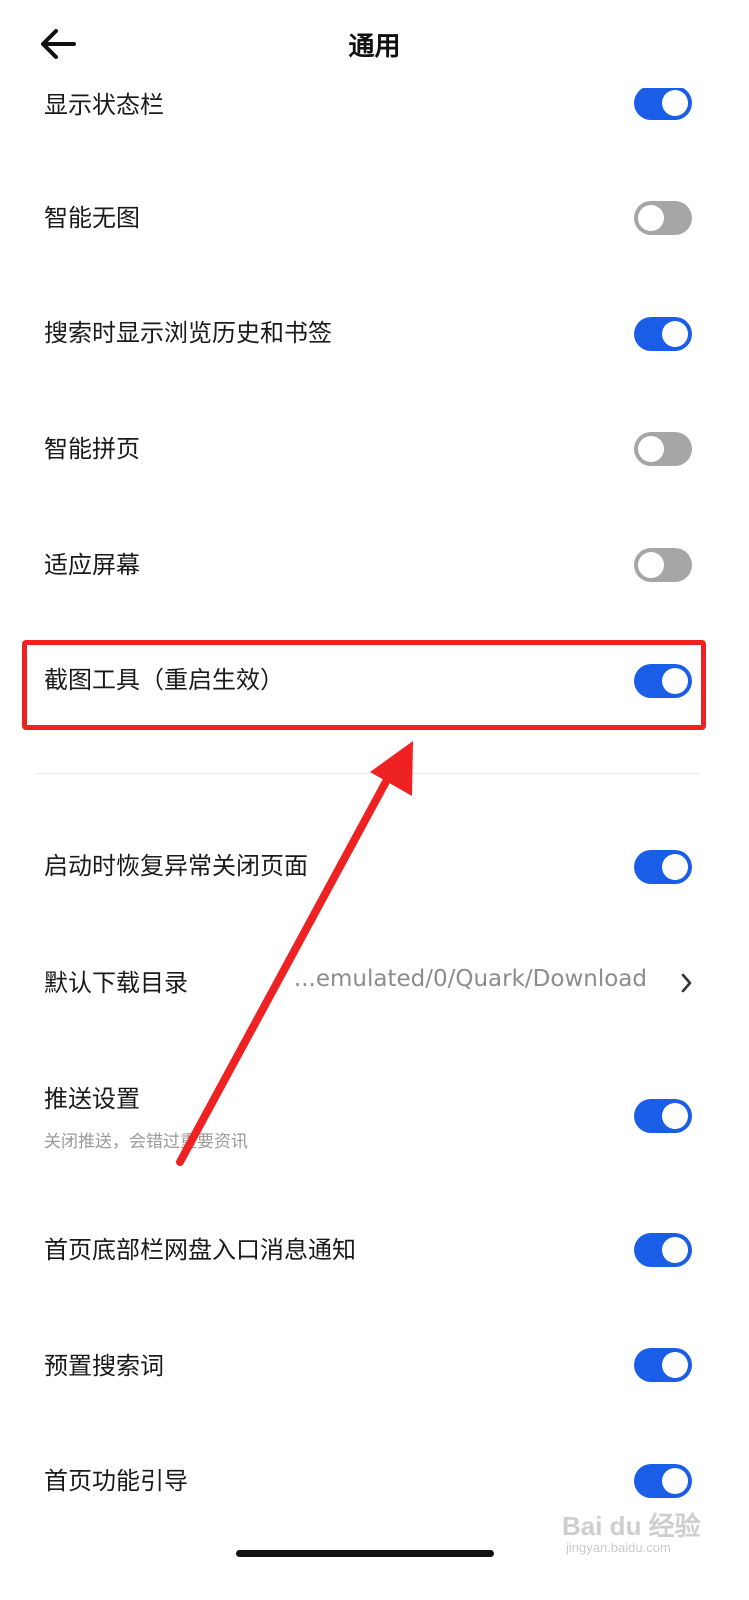 The width and height of the screenshot is (749, 1600). Describe the element at coordinates (365, 1553) in the screenshot. I see `home-indicator` at that location.